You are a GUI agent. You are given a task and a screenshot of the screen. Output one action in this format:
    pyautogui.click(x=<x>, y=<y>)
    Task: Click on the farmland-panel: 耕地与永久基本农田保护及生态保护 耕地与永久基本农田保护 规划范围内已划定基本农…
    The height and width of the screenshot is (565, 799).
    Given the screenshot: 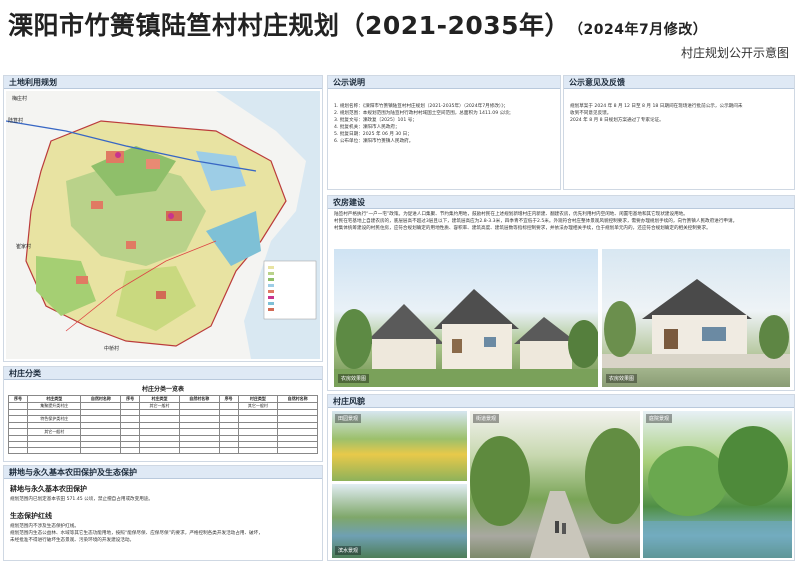 What is the action you would take?
    pyautogui.click(x=163, y=513)
    